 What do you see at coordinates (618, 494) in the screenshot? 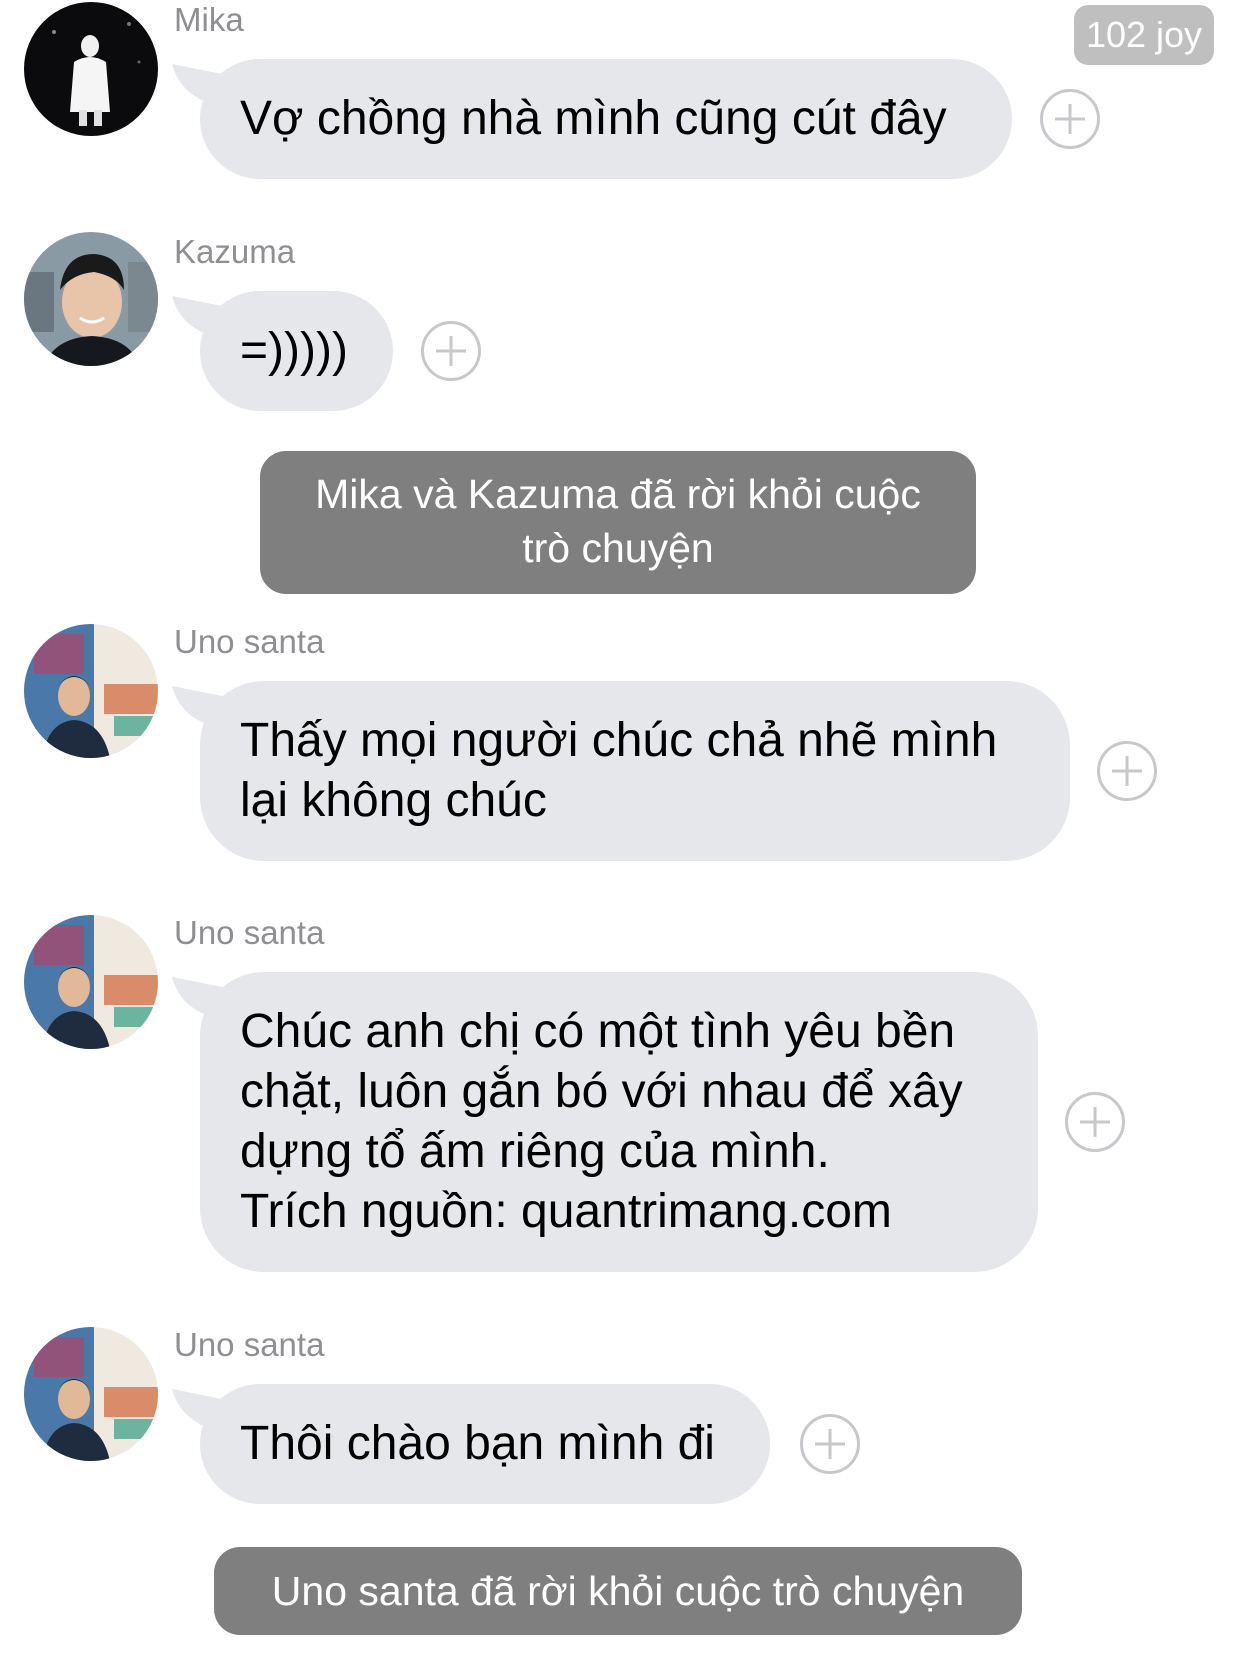
I see `system-message-line: Mika và Kazuma đã rời khỏi cuộc` at bounding box center [618, 494].